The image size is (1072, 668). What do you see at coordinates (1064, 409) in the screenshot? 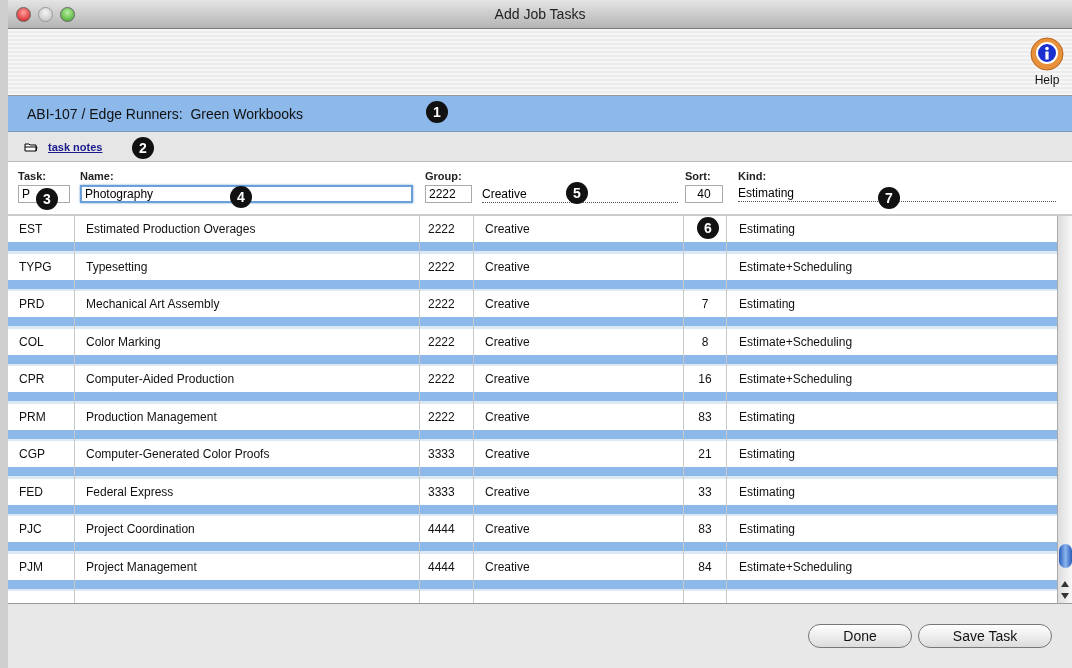
I see `scrollbar` at bounding box center [1064, 409].